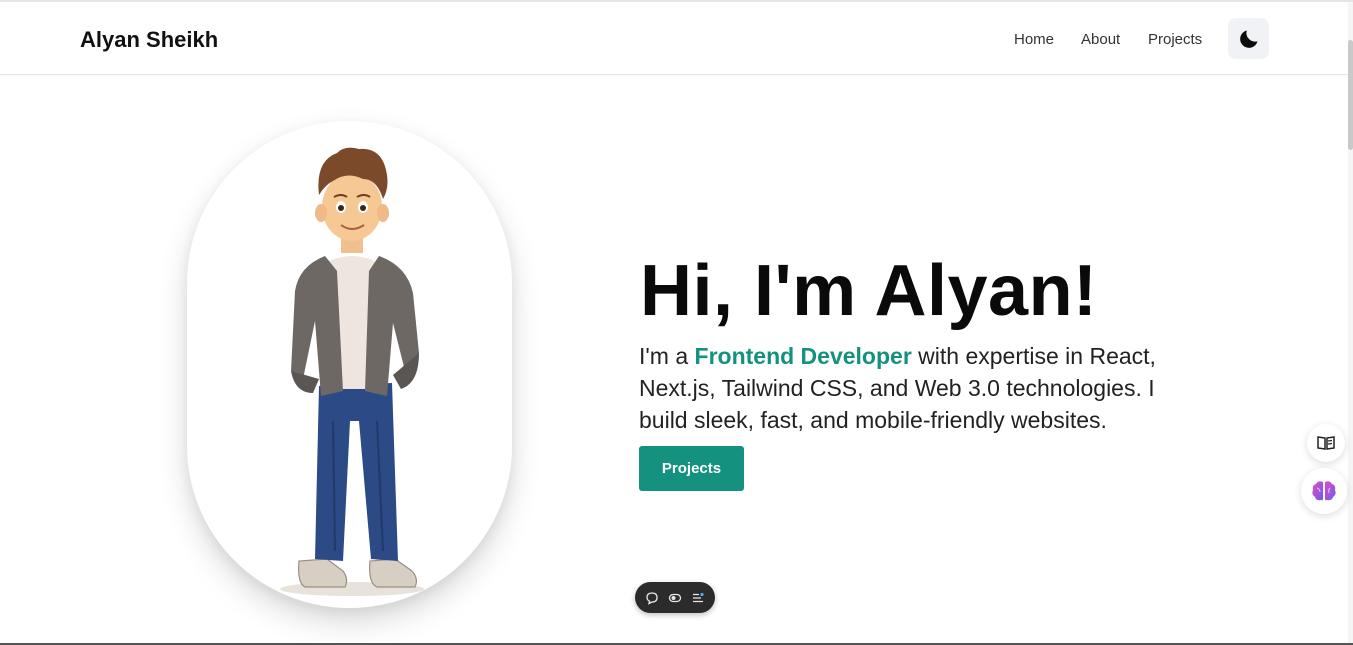 Image resolution: width=1353 pixels, height=645 pixels. I want to click on reader-mode-button, so click(1326, 443).